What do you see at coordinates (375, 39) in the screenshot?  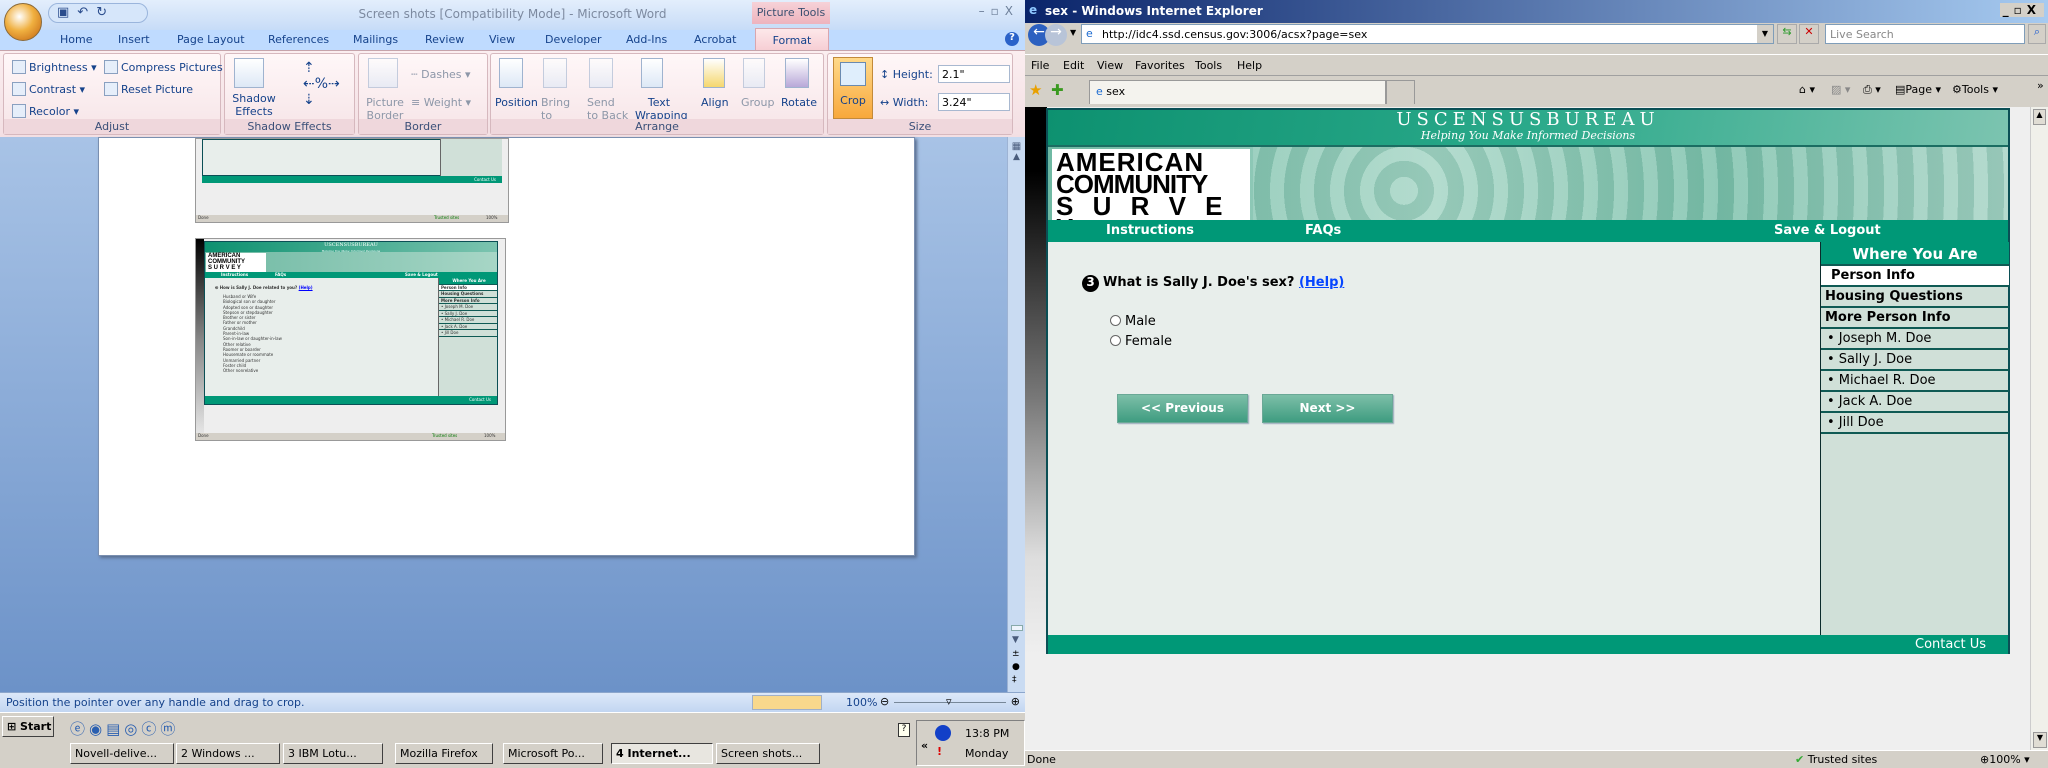 I see `tab-mailings: Mailings` at bounding box center [375, 39].